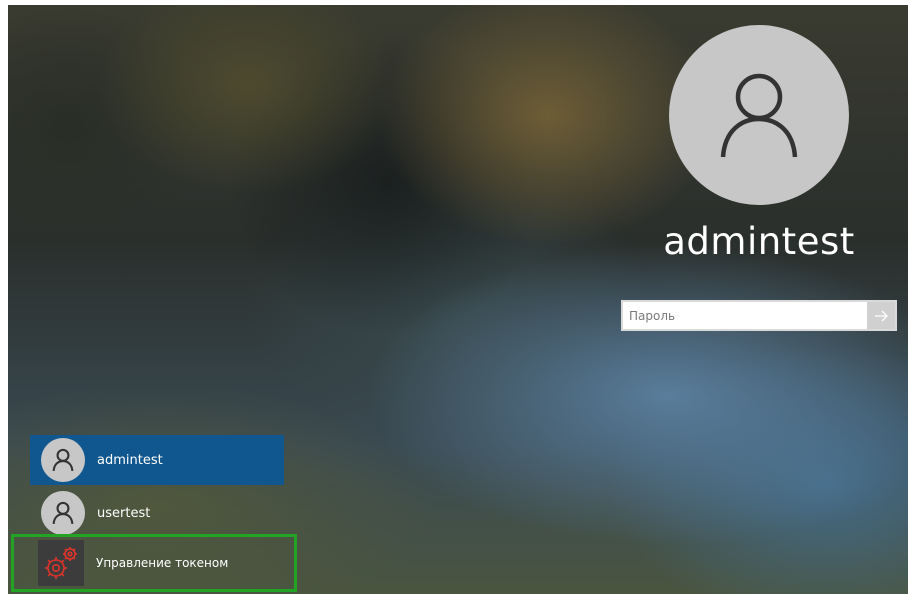  What do you see at coordinates (162, 563) in the screenshot?
I see `token-management-label: Управление токеном` at bounding box center [162, 563].